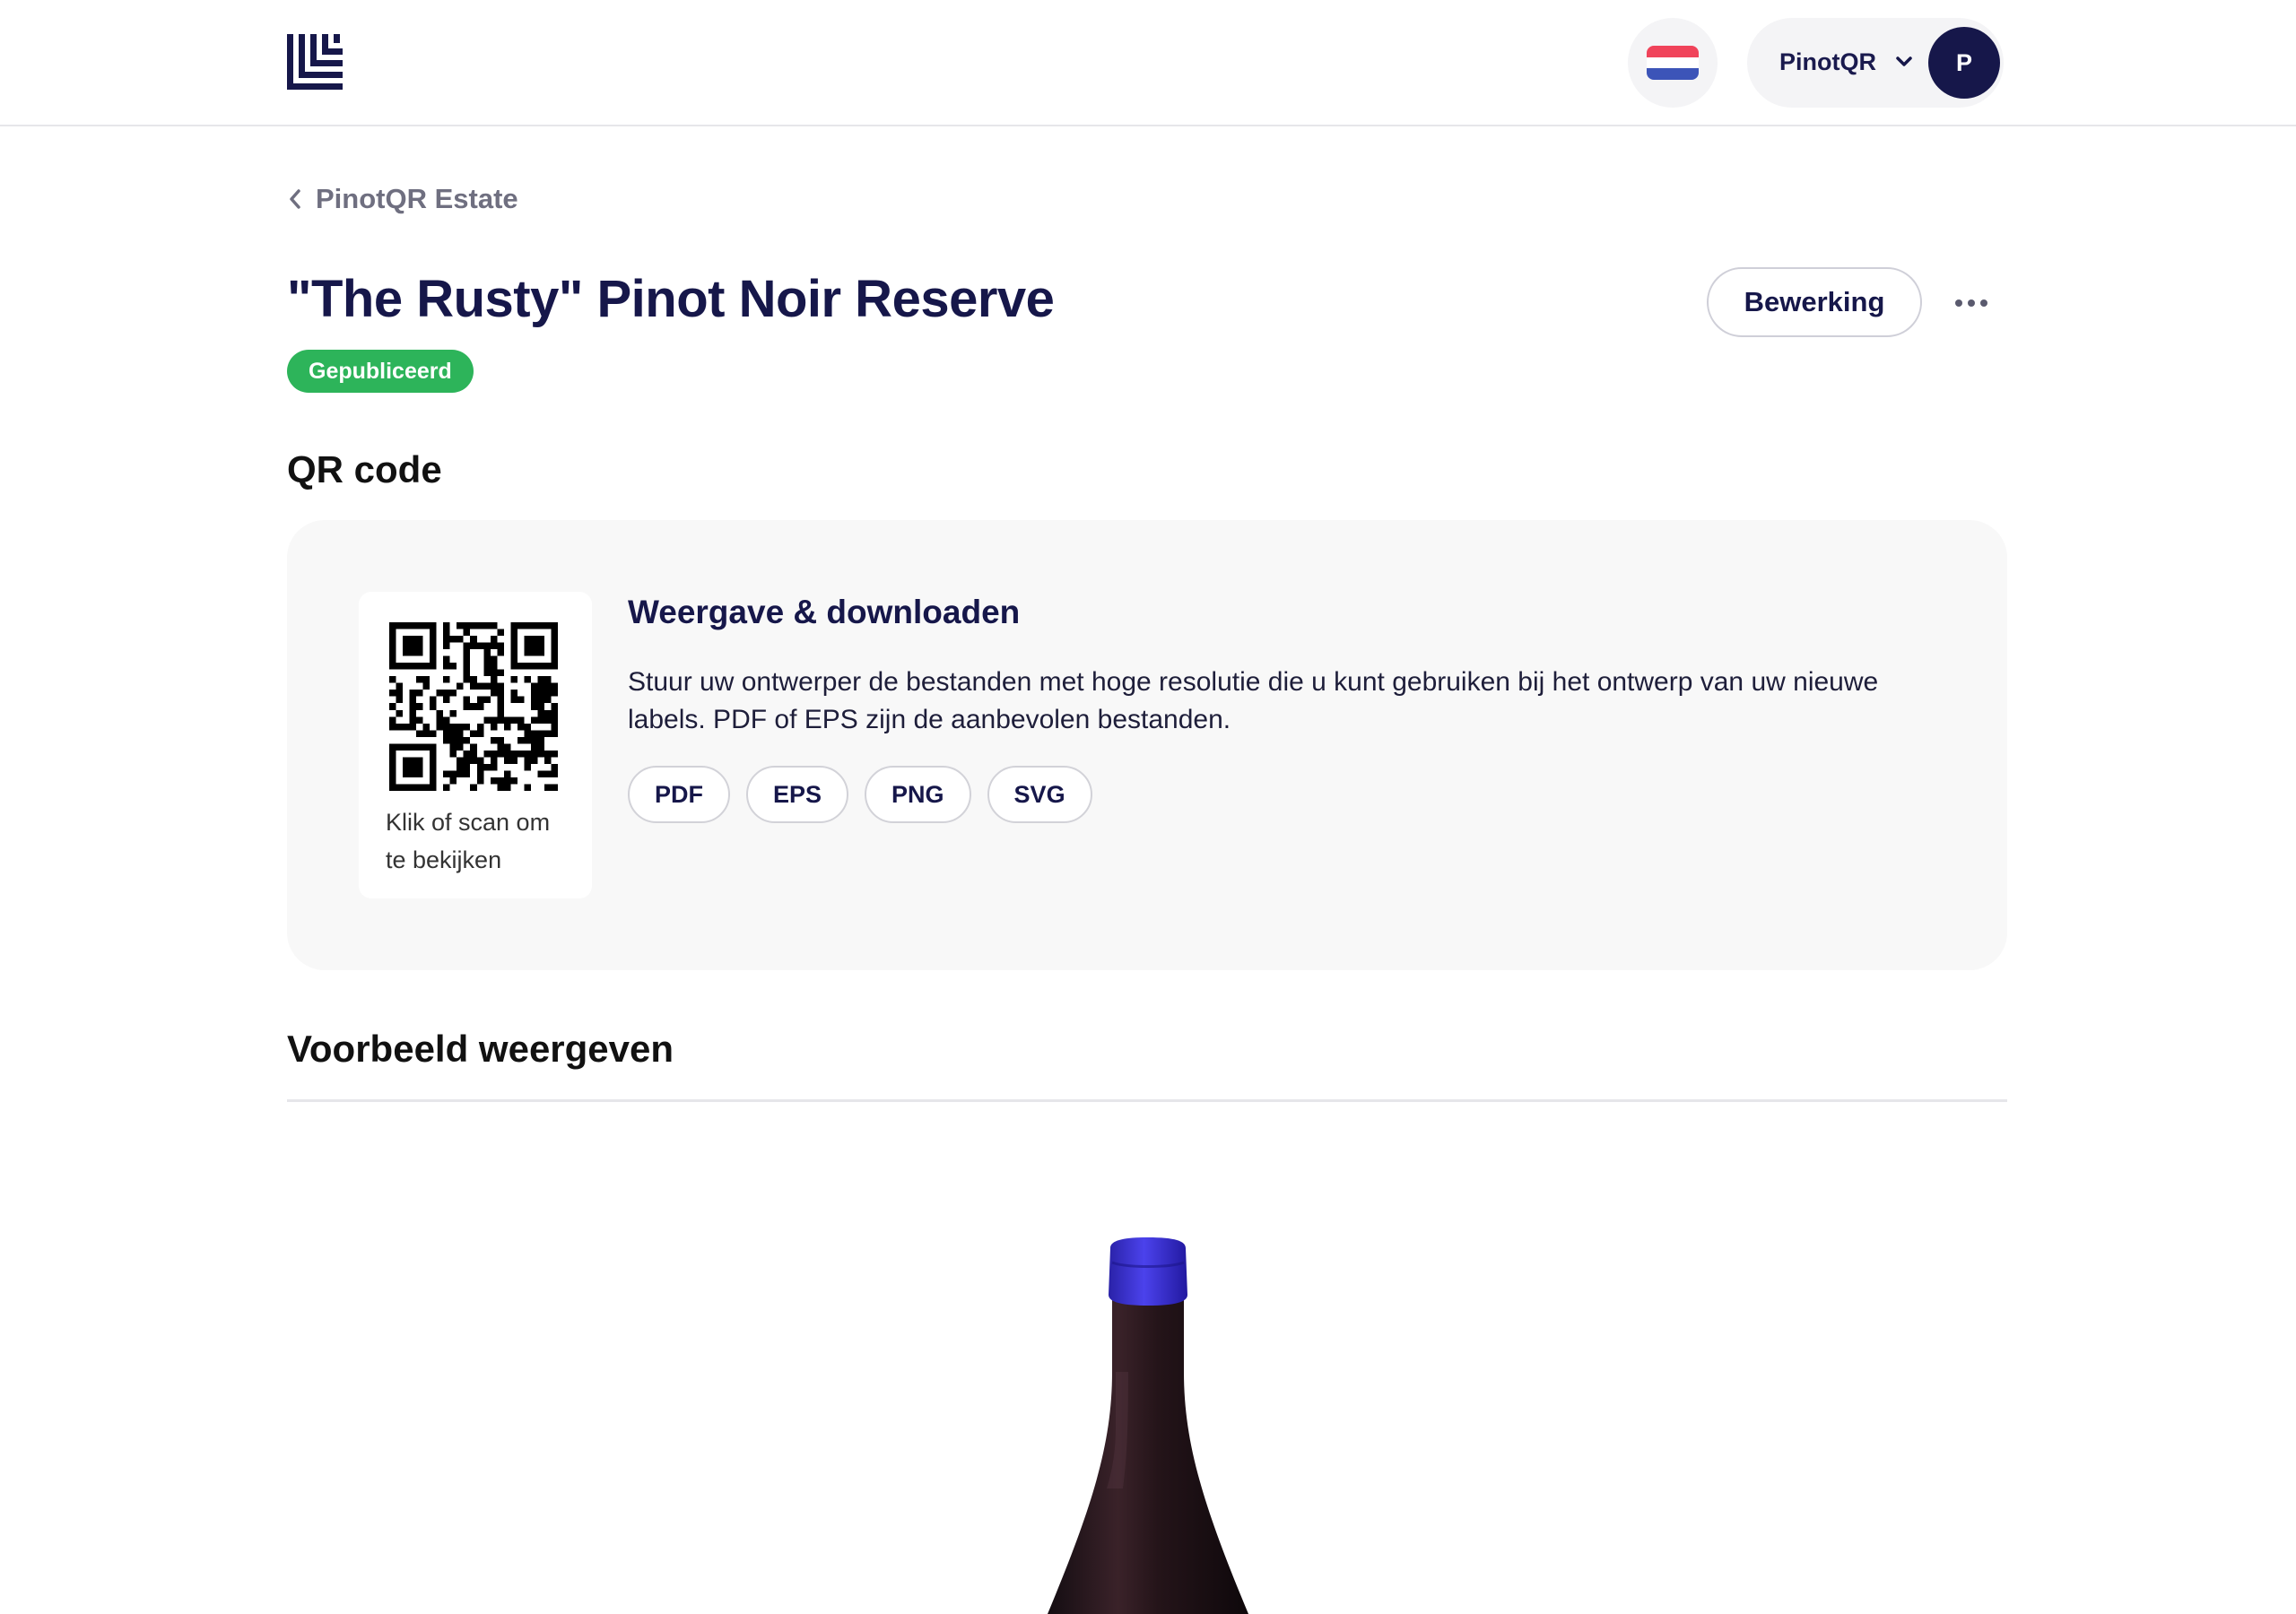 Image resolution: width=2296 pixels, height=1614 pixels. I want to click on download-png-button: PNG, so click(918, 794).